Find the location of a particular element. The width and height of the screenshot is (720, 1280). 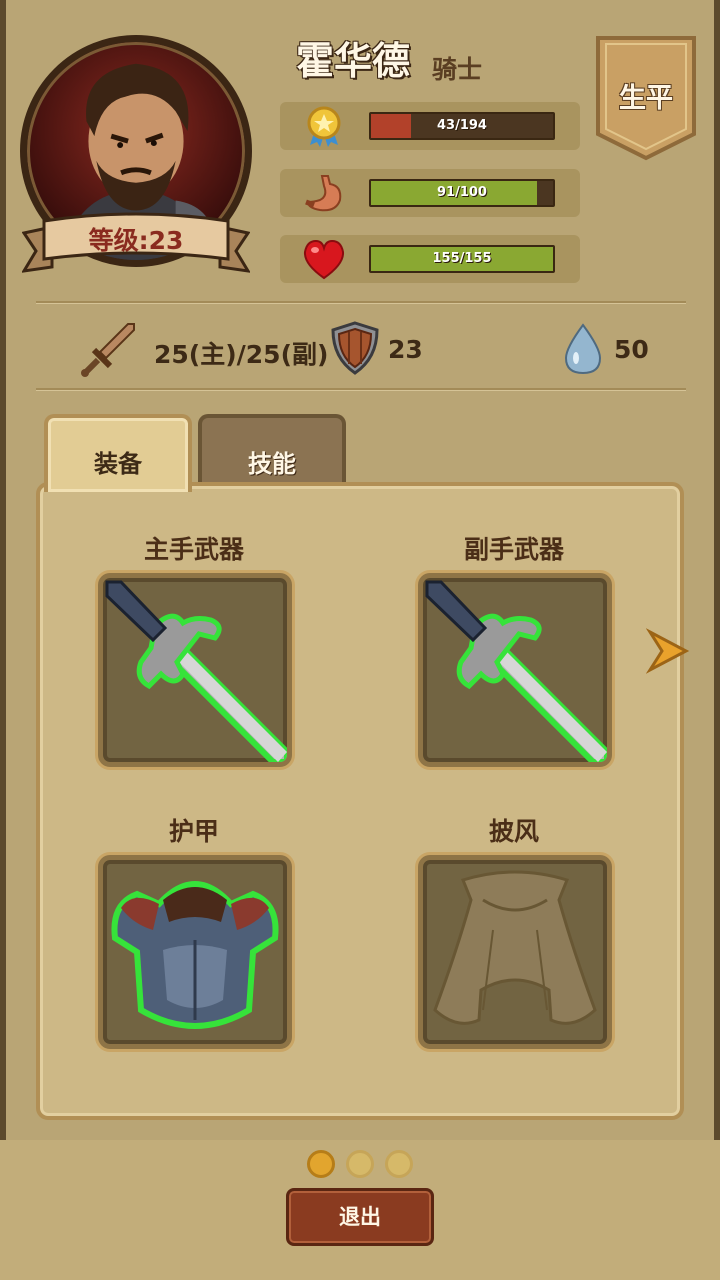

armor-slot is located at coordinates (195, 952).